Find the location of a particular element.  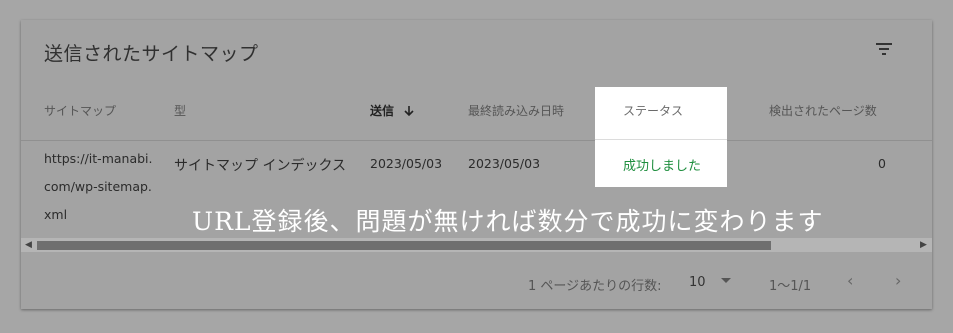

cell-type: サイトマップ インデックス is located at coordinates (260, 166).